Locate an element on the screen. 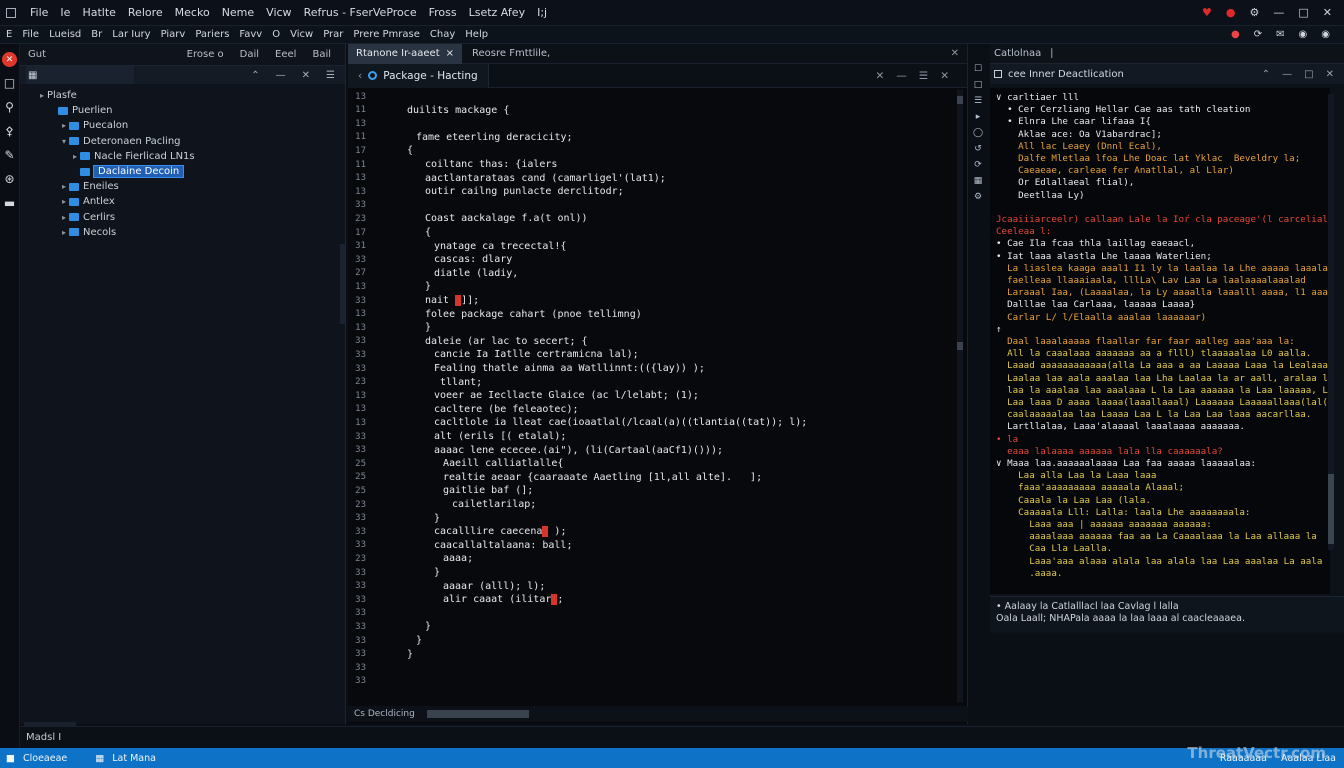  title-menu-item: Neme is located at coordinates (238, 12).